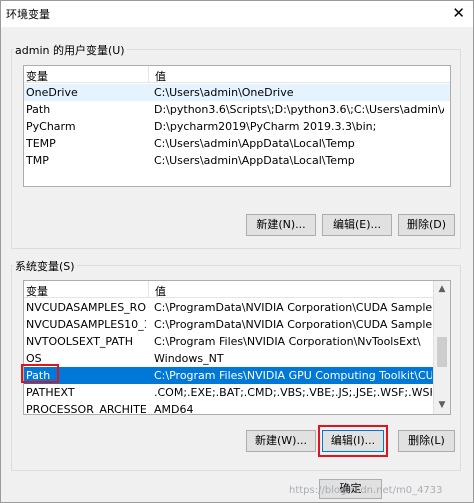  I want to click on list-item: PROCESSOR_ARCHITECT... AMD64, so click(237, 408).